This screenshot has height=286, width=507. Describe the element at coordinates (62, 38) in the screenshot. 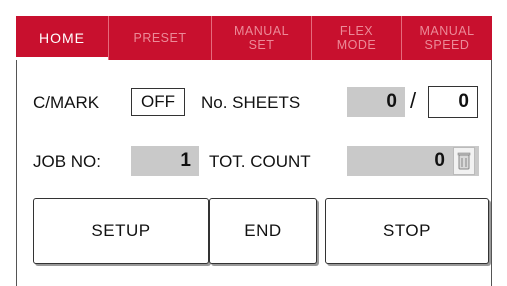

I see `tab-home: HOME` at that location.